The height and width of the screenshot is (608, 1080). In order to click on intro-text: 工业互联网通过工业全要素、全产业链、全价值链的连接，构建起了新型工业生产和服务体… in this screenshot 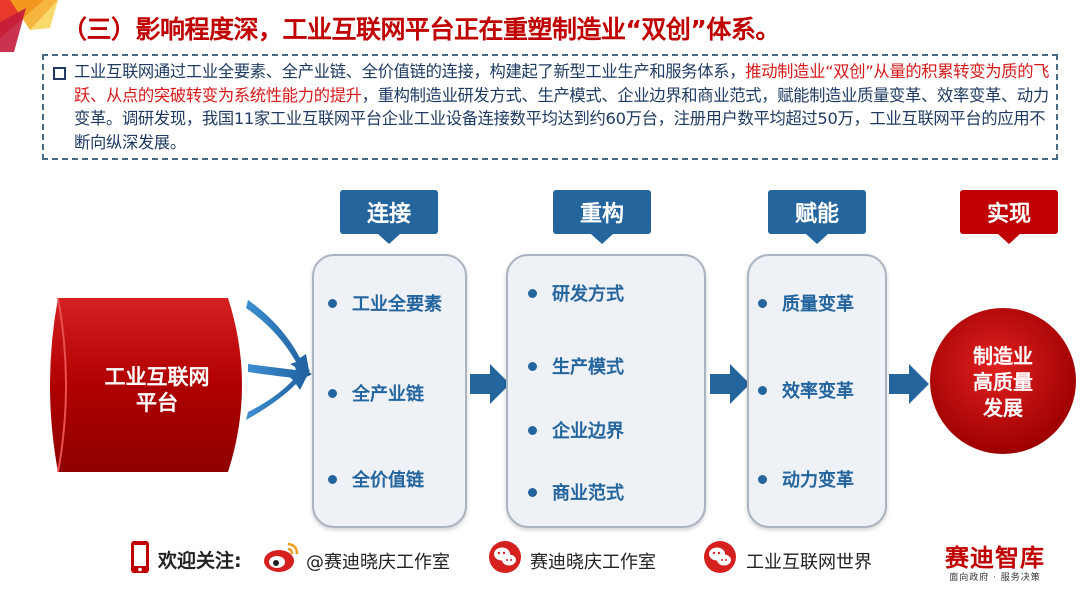, I will do `click(564, 107)`.